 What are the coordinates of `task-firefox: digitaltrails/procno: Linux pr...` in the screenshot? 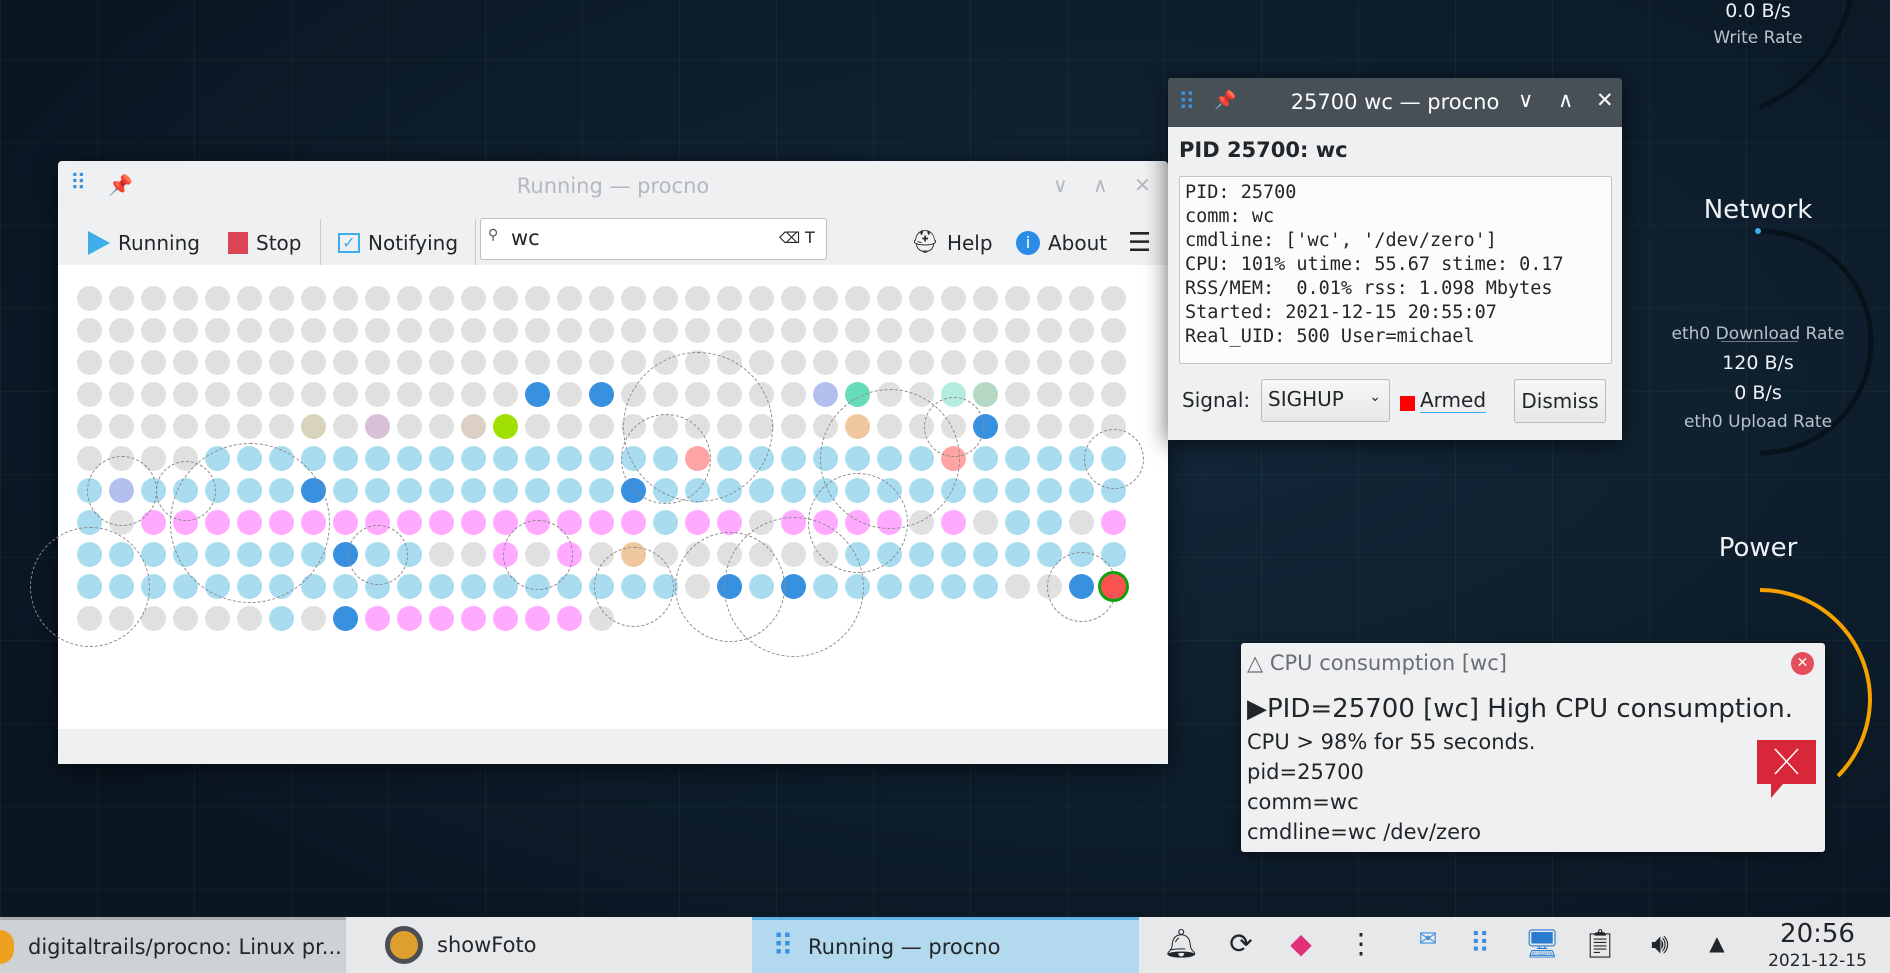 It's located at (173, 945).